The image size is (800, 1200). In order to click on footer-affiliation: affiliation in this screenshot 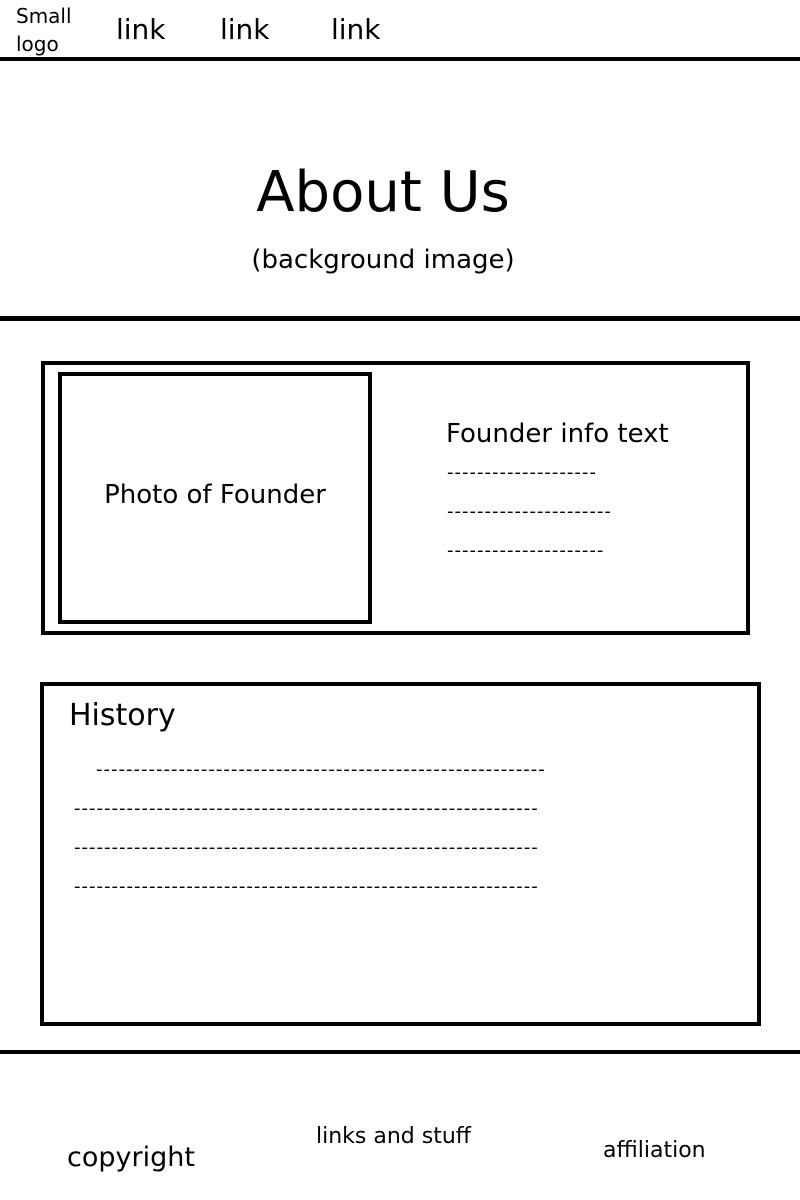, I will do `click(654, 1150)`.